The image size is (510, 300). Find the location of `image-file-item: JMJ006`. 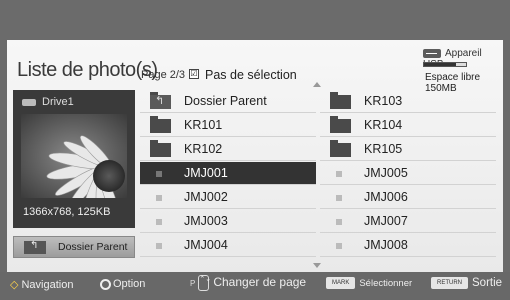

image-file-item: JMJ006 is located at coordinates (408, 197).